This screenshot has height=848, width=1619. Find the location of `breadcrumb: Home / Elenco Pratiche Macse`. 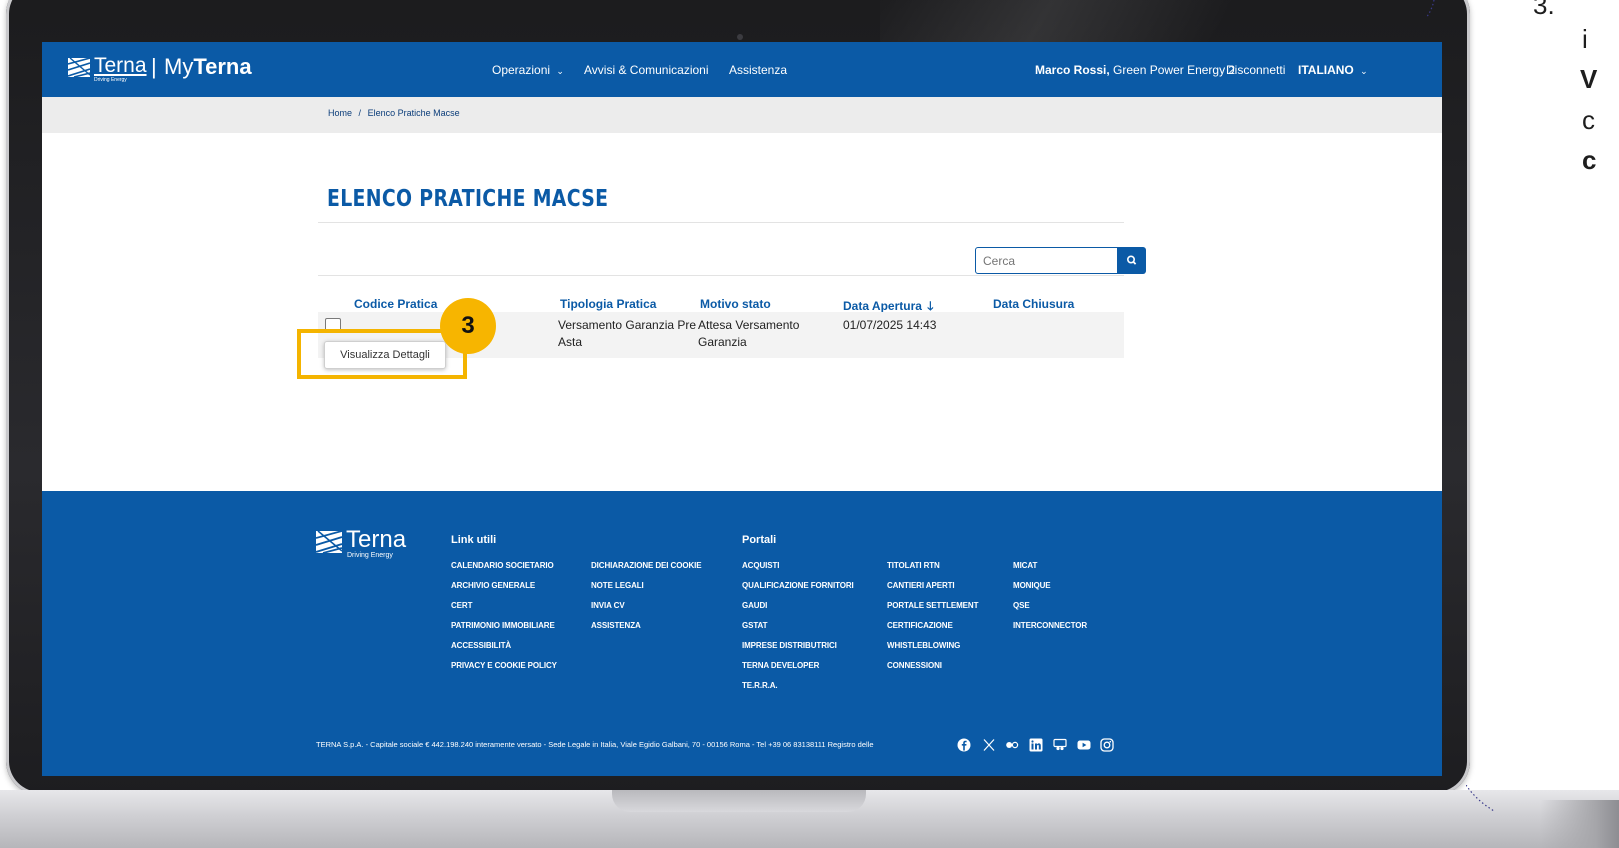

breadcrumb: Home / Elenco Pratiche Macse is located at coordinates (394, 113).